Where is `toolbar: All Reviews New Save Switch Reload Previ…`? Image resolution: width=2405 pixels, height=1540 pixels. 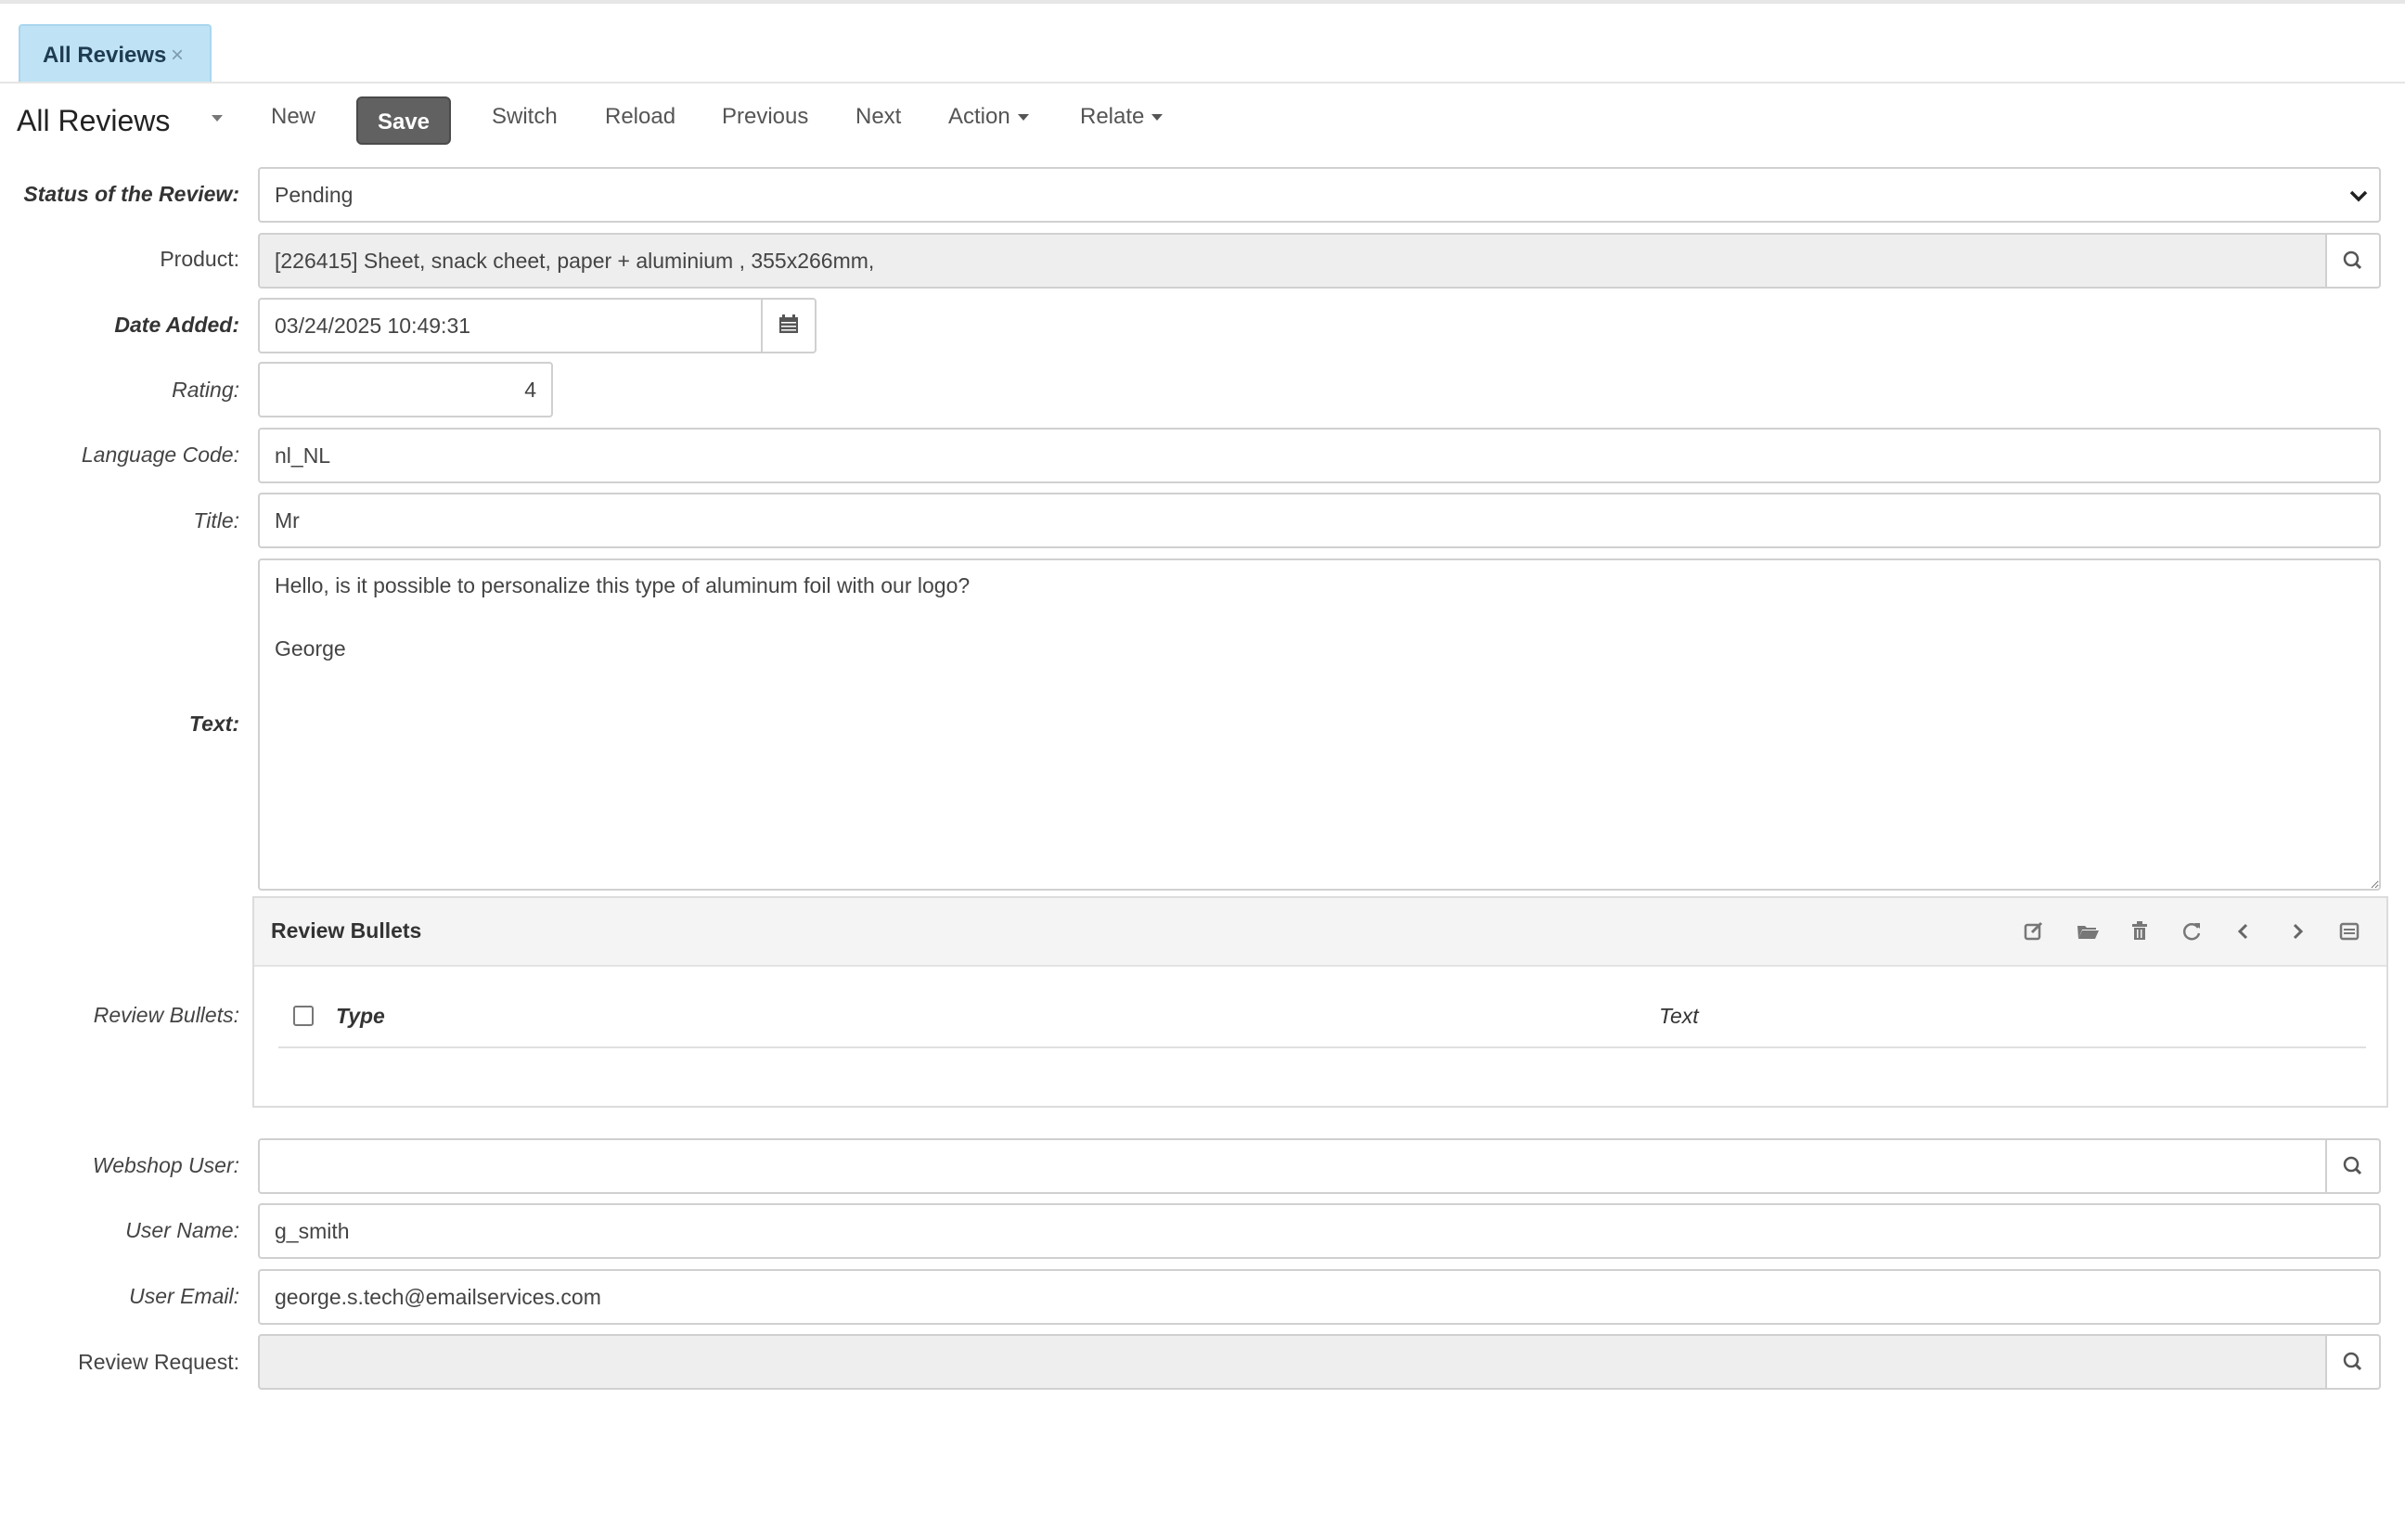
toolbar: All Reviews New Save Switch Reload Previ… is located at coordinates (1202, 121).